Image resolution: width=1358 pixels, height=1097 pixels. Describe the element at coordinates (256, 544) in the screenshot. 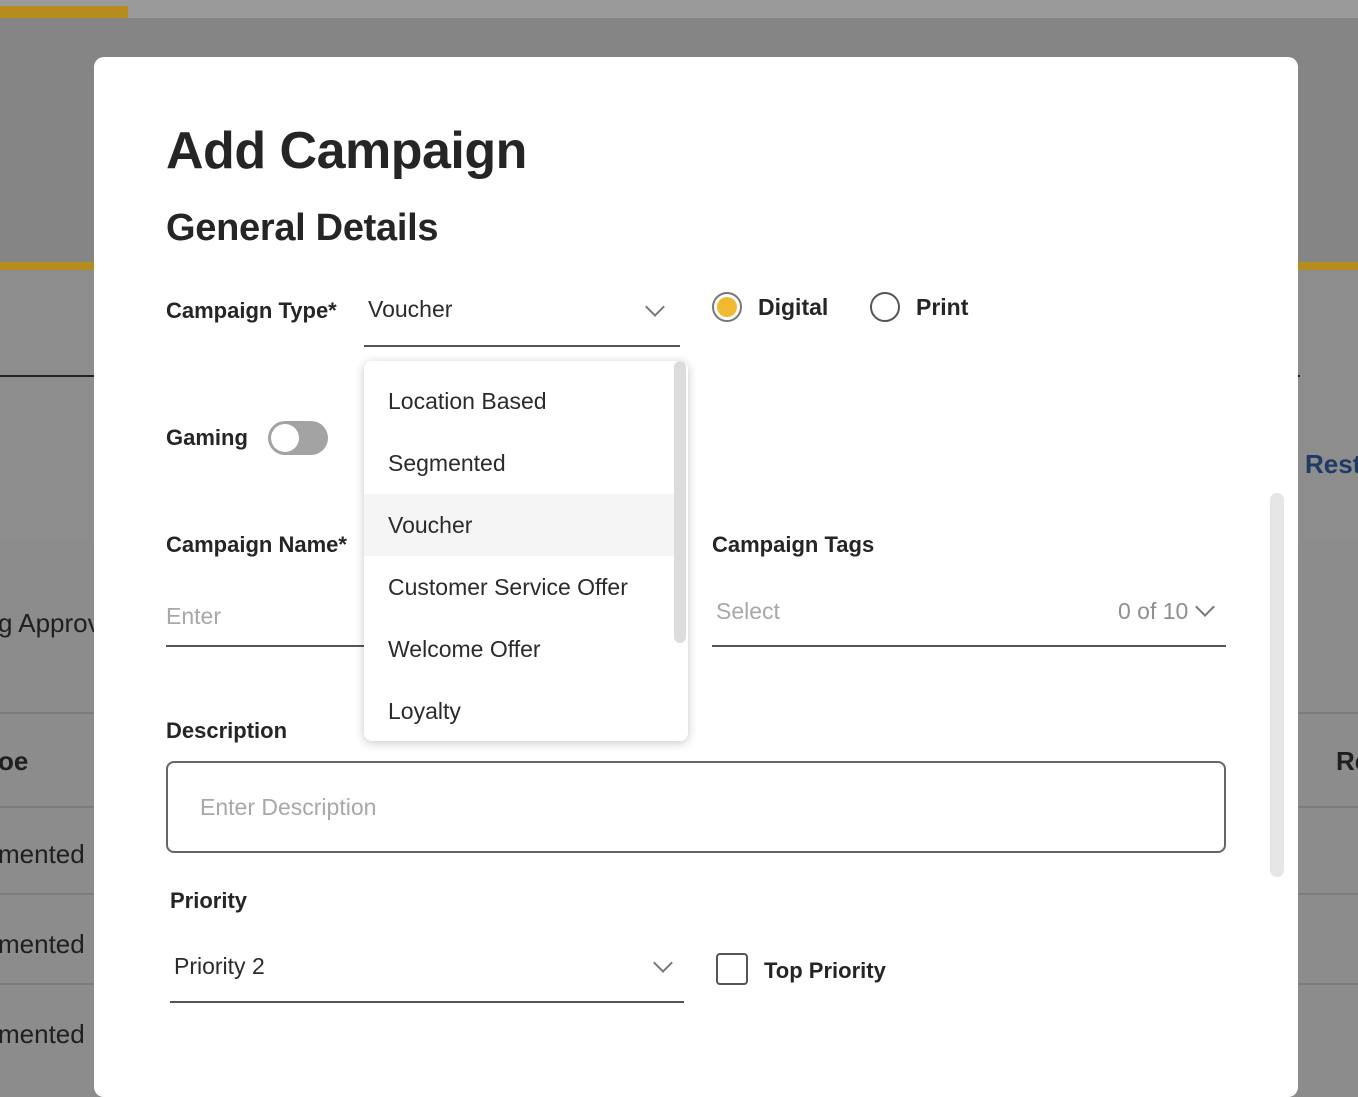

I see `campaign-name-label: Campaign Name*` at that location.